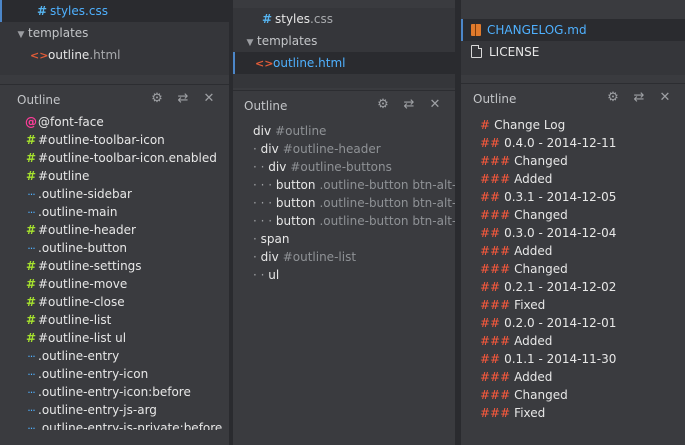  I want to click on outline-label: .outline-entry-js-arg, so click(97, 410).